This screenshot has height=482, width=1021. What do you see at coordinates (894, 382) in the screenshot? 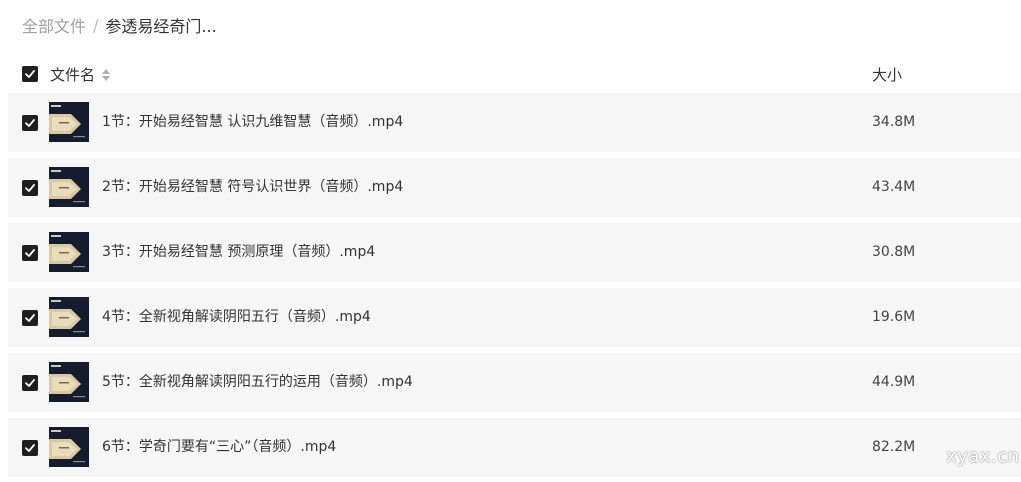
I see `file-size: 44.9M` at bounding box center [894, 382].